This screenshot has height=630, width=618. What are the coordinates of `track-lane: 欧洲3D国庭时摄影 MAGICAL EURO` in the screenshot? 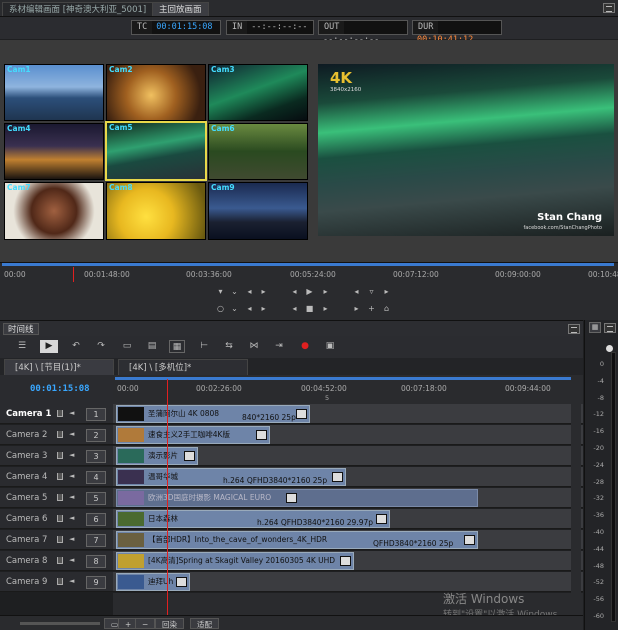 It's located at (348, 498).